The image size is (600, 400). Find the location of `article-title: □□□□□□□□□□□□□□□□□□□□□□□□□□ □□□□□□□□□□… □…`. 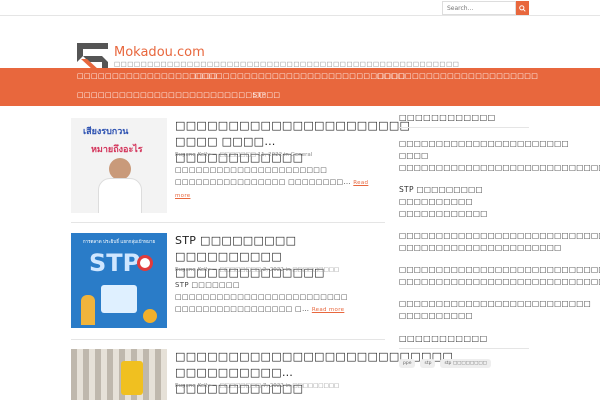

article-title: □□□□□□□□□□□□□□□□□□□□□□□□□□ □□□□□□□□□□… □… is located at coordinates (314, 373).